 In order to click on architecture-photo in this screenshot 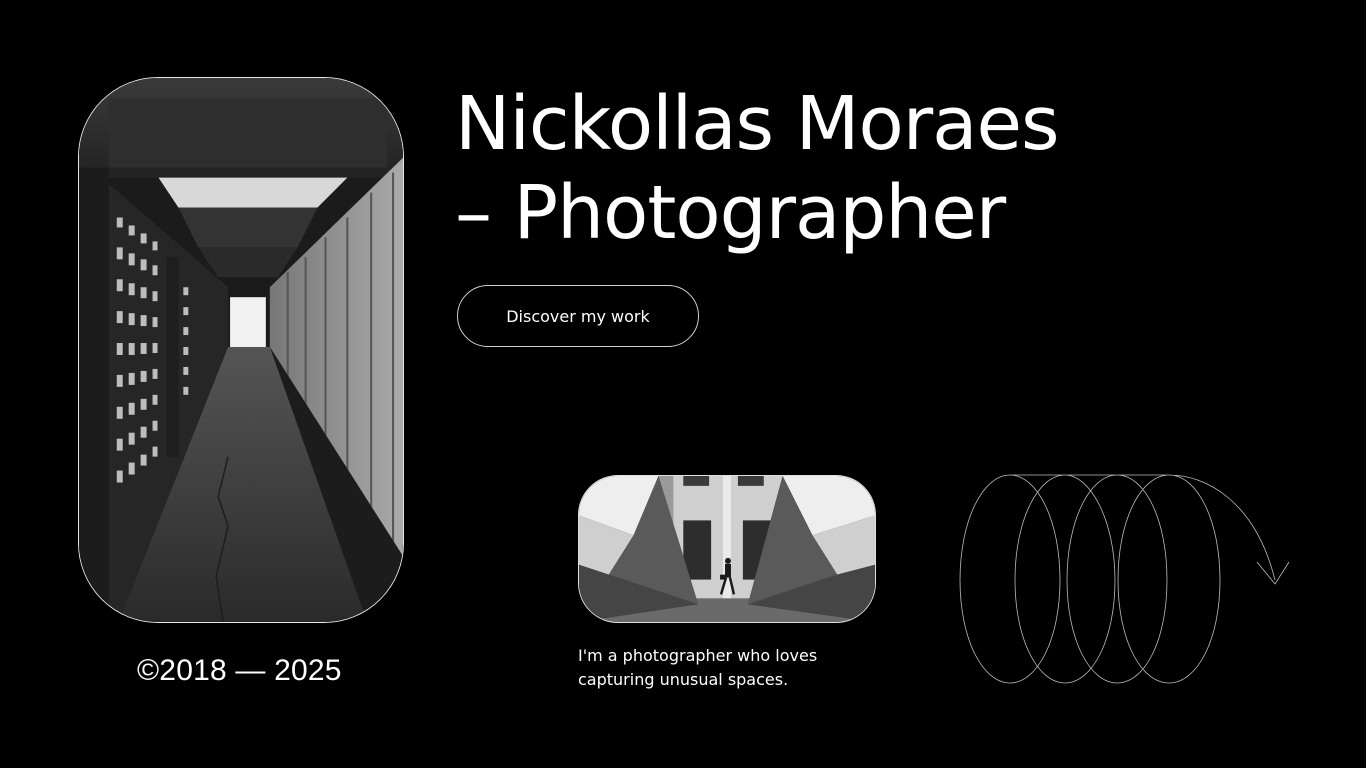, I will do `click(727, 549)`.